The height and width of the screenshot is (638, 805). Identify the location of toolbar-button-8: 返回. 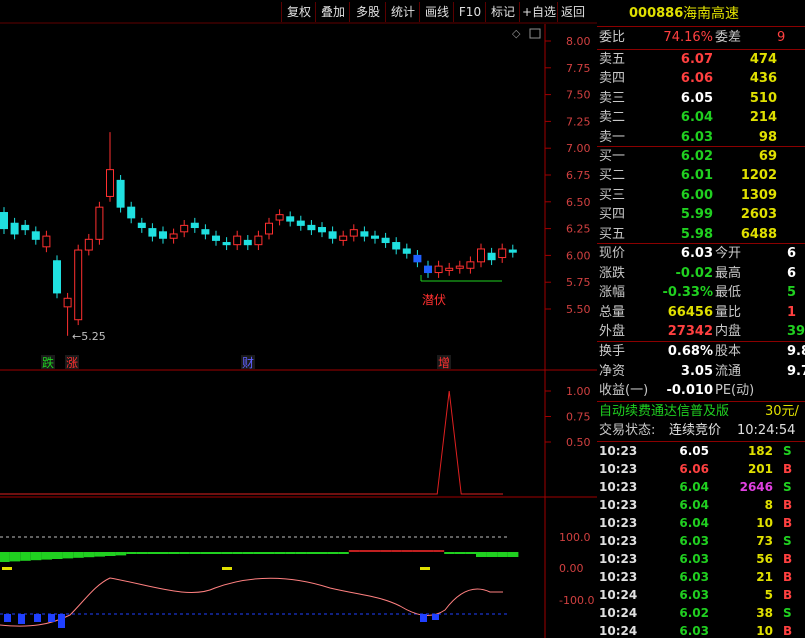
(572, 12).